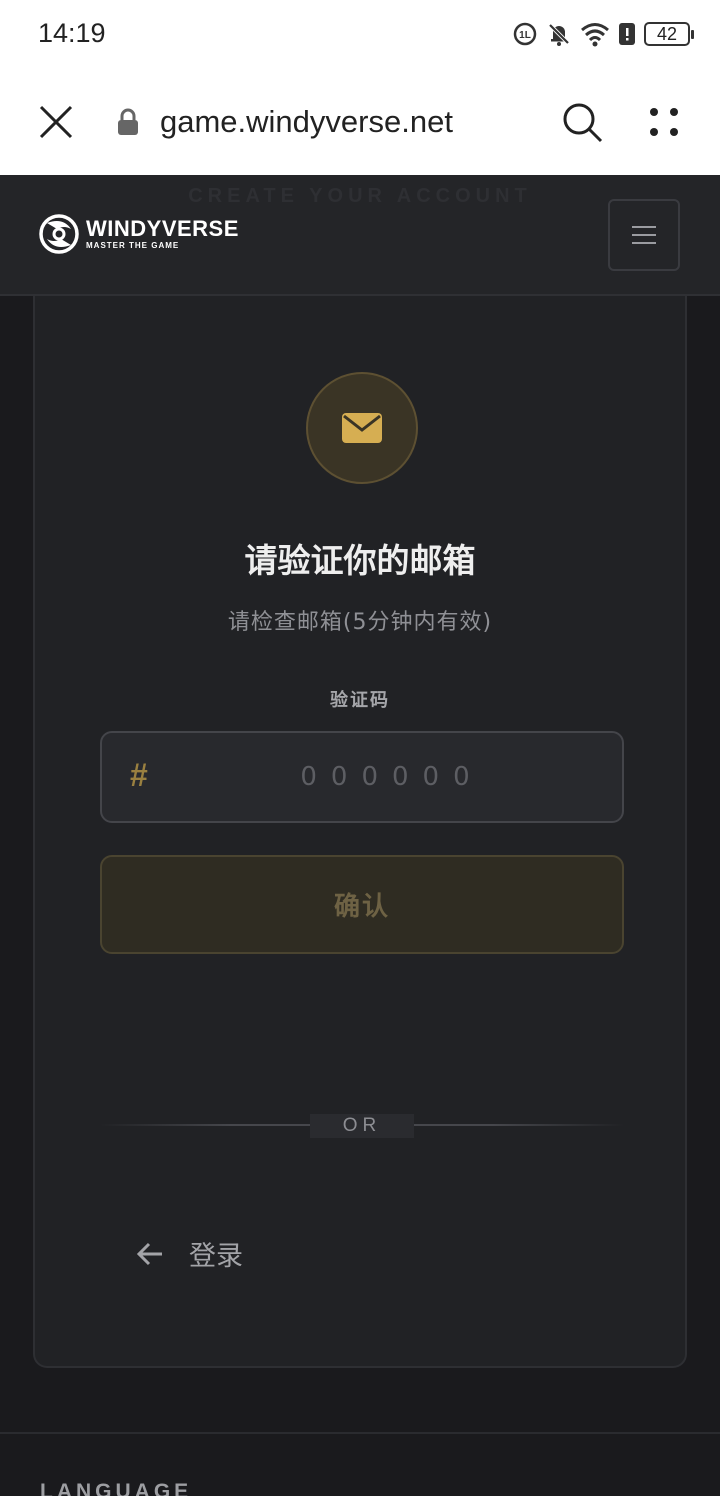 This screenshot has height=1496, width=720. I want to click on page-subtitle: 请检查邮箱(5分钟内有效), so click(360, 622).